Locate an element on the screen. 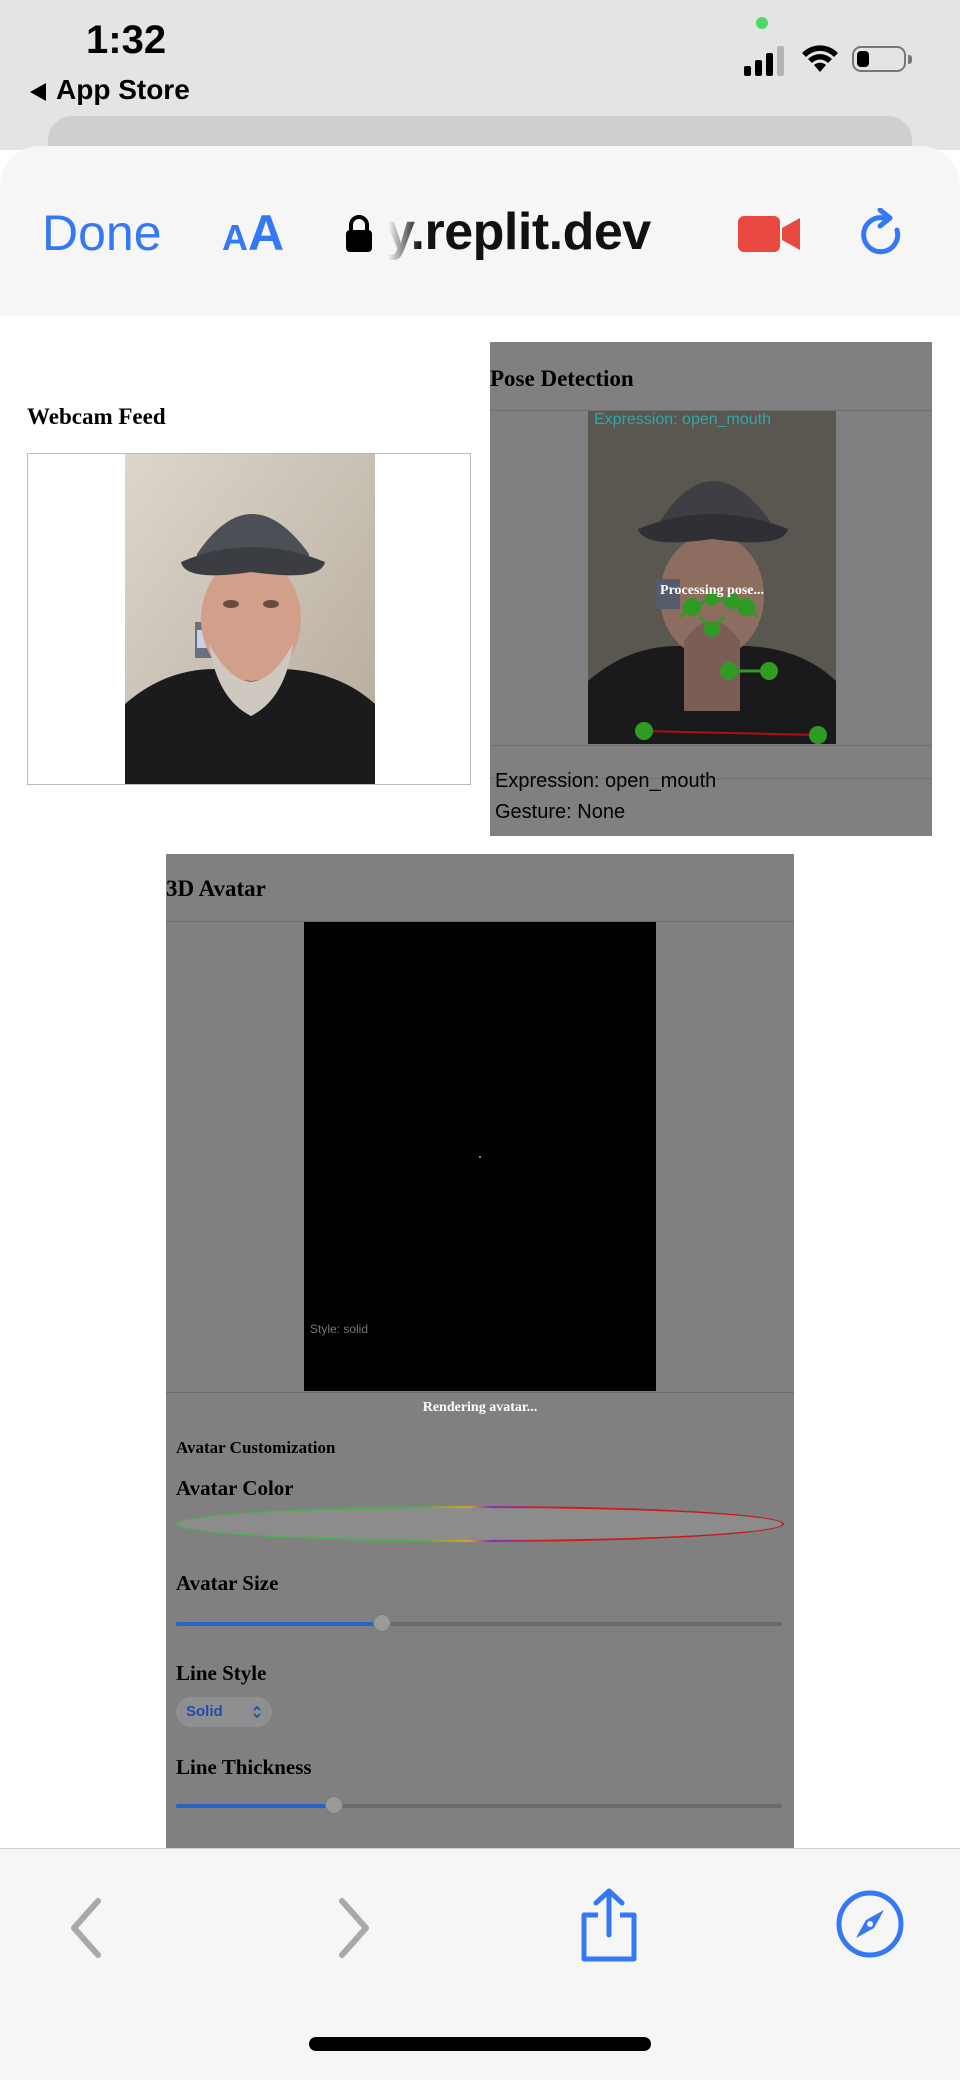 The width and height of the screenshot is (960, 2080). webcam-video-image is located at coordinates (250, 619).